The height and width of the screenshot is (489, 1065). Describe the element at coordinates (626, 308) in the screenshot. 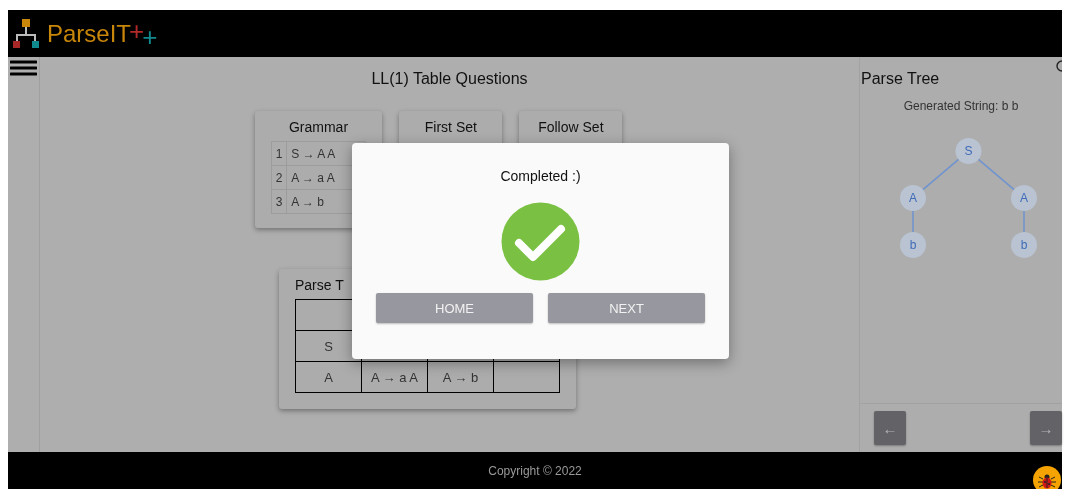

I see `next-button: NEXT` at that location.